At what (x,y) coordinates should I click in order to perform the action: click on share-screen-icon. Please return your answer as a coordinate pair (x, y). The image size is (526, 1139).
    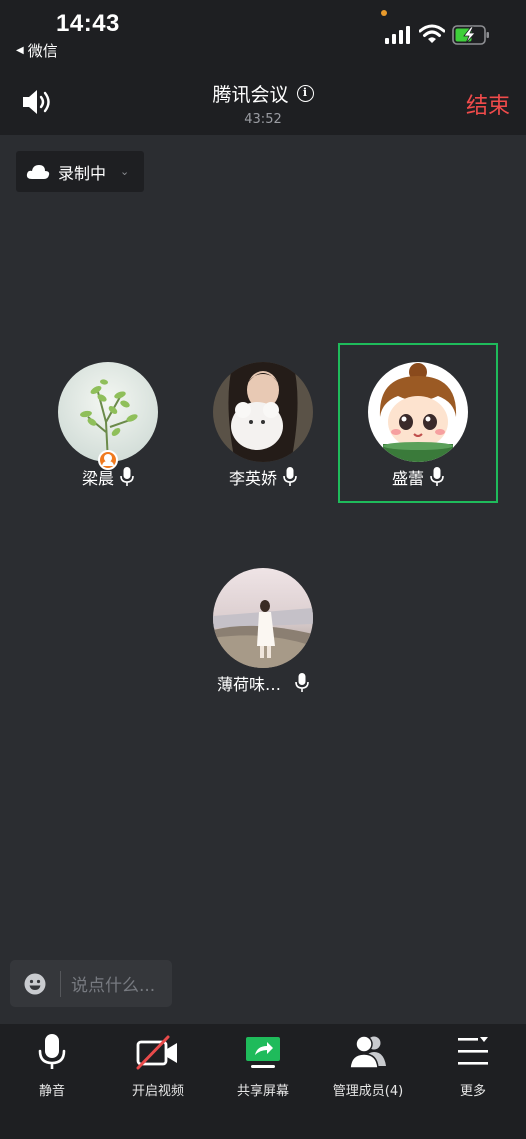
    Looking at the image, I should click on (263, 1052).